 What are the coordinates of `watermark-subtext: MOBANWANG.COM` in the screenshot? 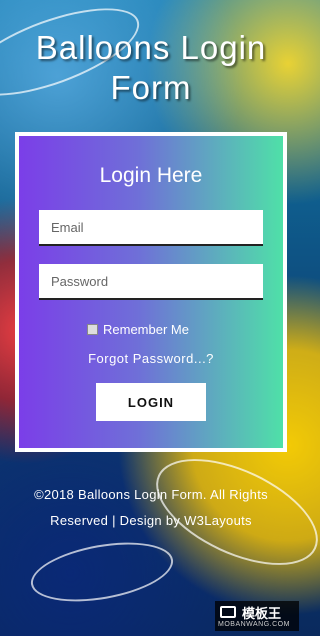 It's located at (254, 624).